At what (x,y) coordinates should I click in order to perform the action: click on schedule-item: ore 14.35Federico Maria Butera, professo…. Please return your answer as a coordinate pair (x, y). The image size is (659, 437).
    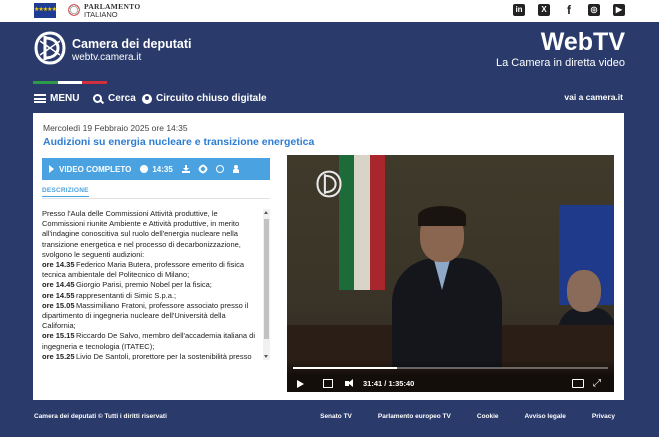
    Looking at the image, I should click on (143, 270).